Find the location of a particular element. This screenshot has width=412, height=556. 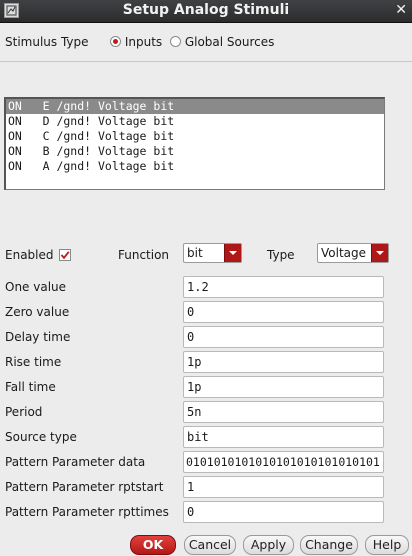

pattern-rptstart-field: 1 is located at coordinates (283, 487).